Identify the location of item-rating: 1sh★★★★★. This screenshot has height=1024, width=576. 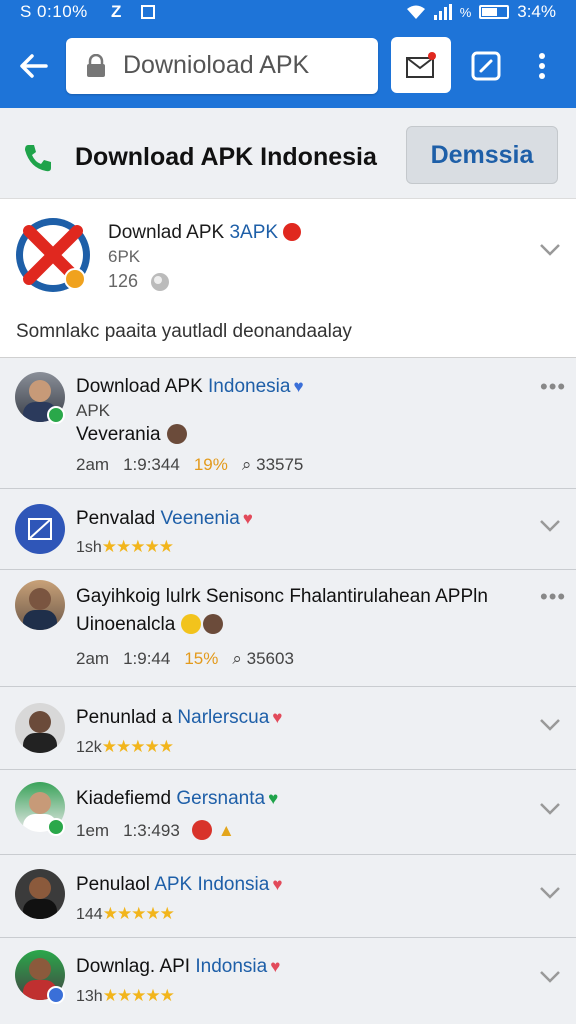
(125, 547).